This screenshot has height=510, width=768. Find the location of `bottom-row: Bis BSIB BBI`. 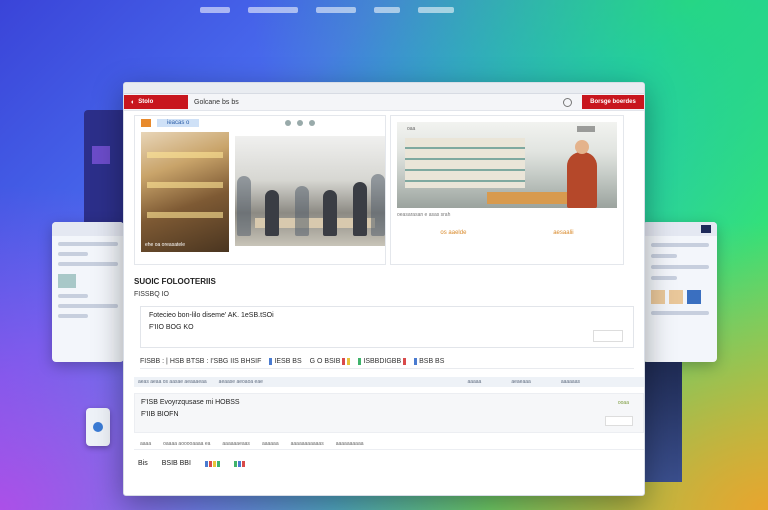

bottom-row: Bis BSIB BBI is located at coordinates (391, 463).